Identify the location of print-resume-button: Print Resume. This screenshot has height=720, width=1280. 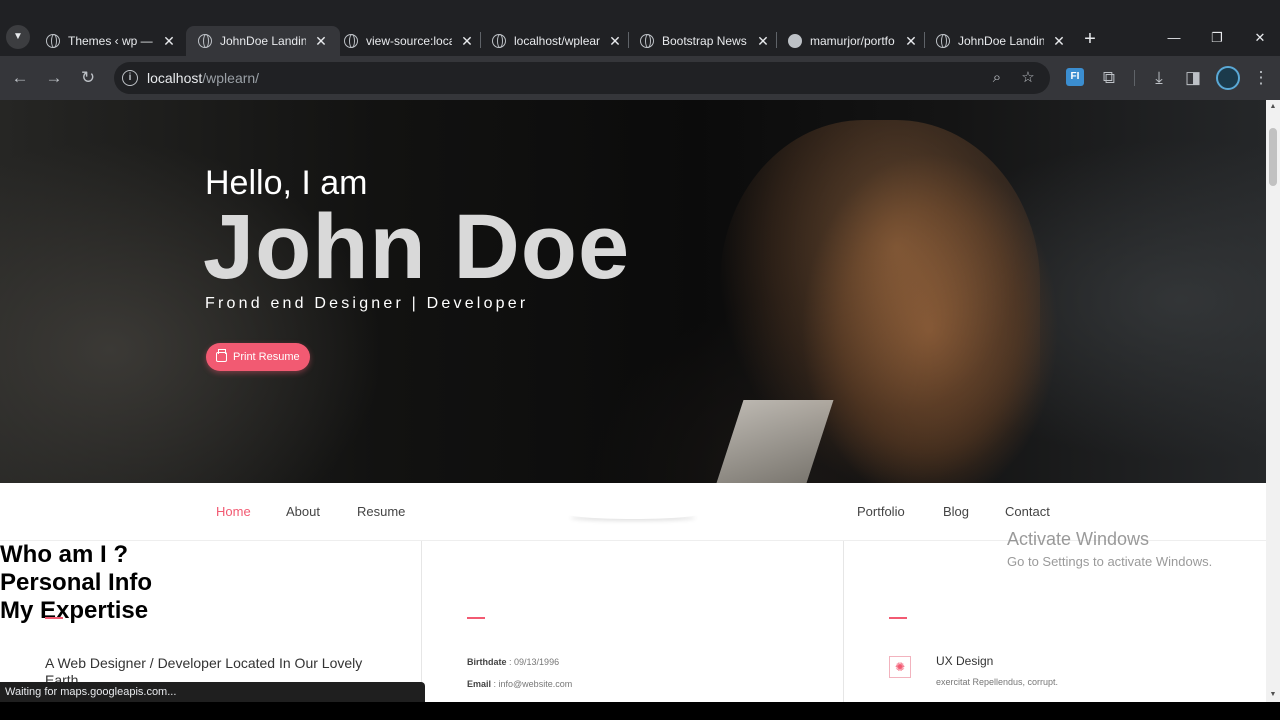
(258, 357).